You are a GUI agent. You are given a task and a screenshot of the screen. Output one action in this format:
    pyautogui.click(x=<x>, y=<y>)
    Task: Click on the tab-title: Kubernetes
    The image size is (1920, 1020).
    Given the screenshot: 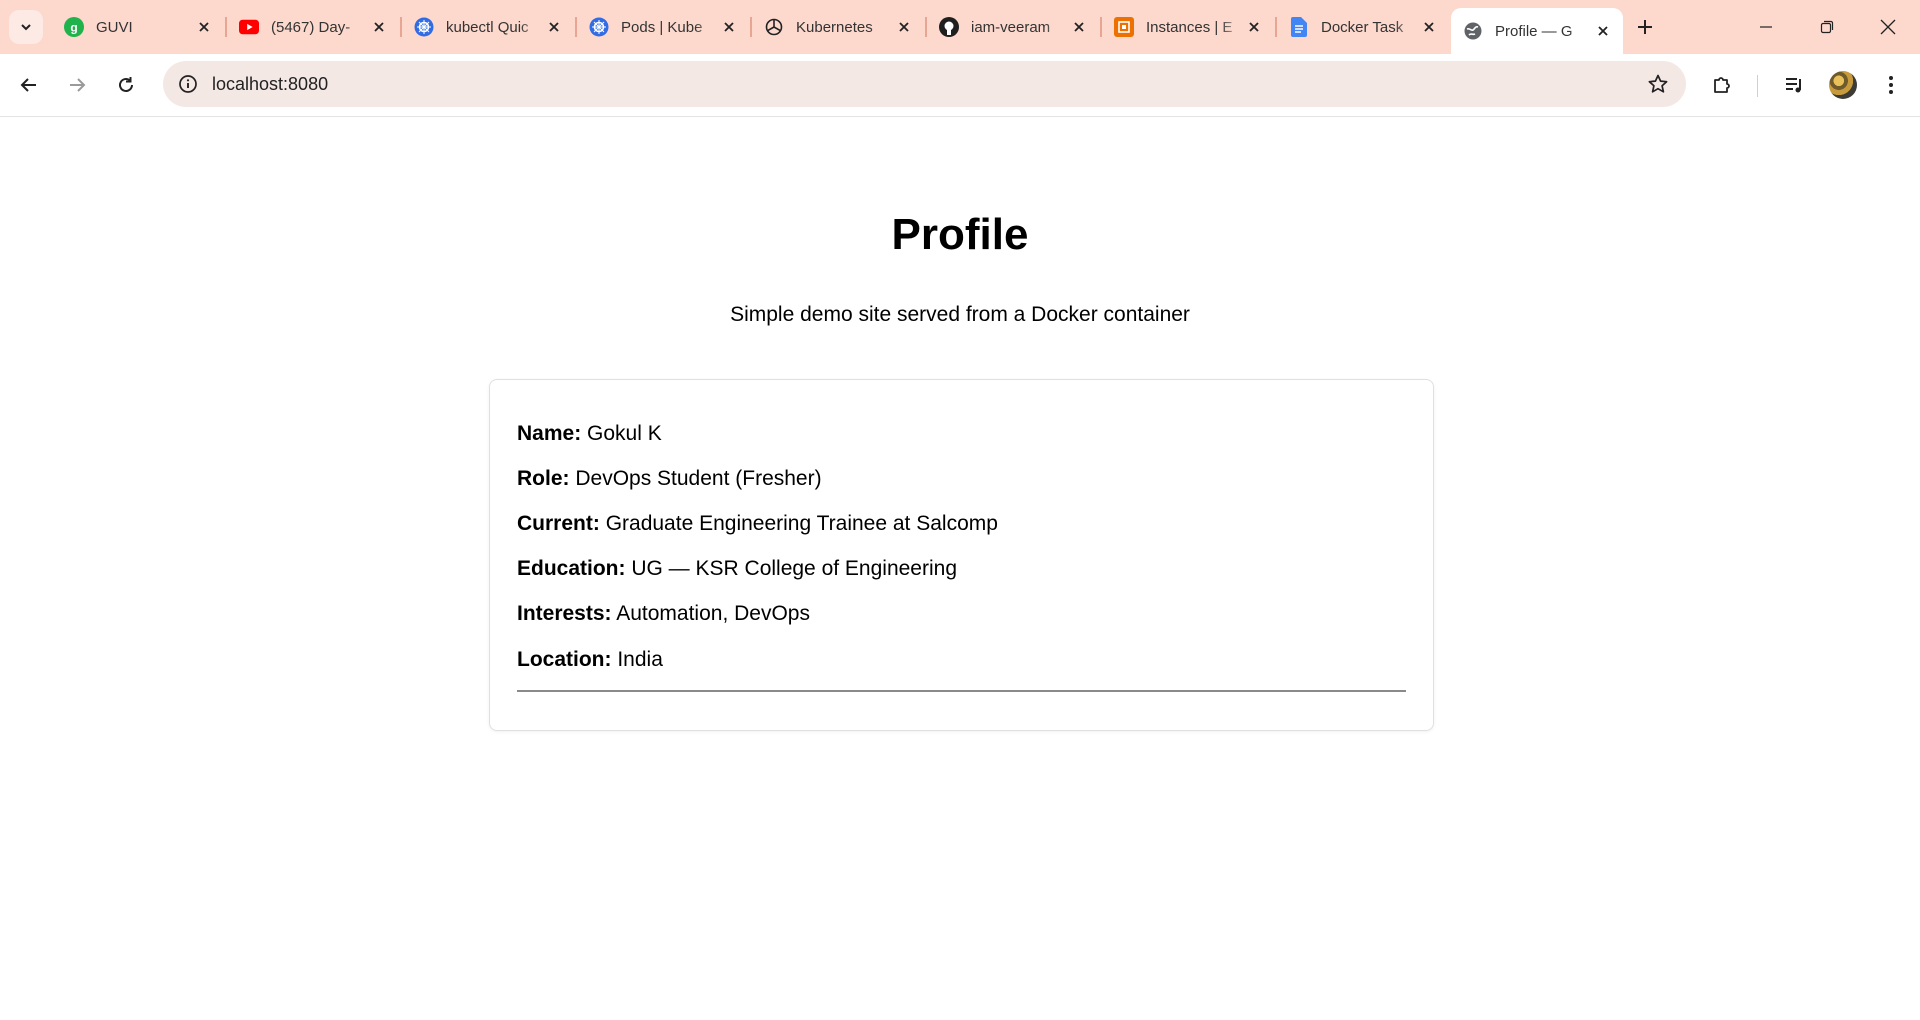 What is the action you would take?
    pyautogui.click(x=834, y=27)
    